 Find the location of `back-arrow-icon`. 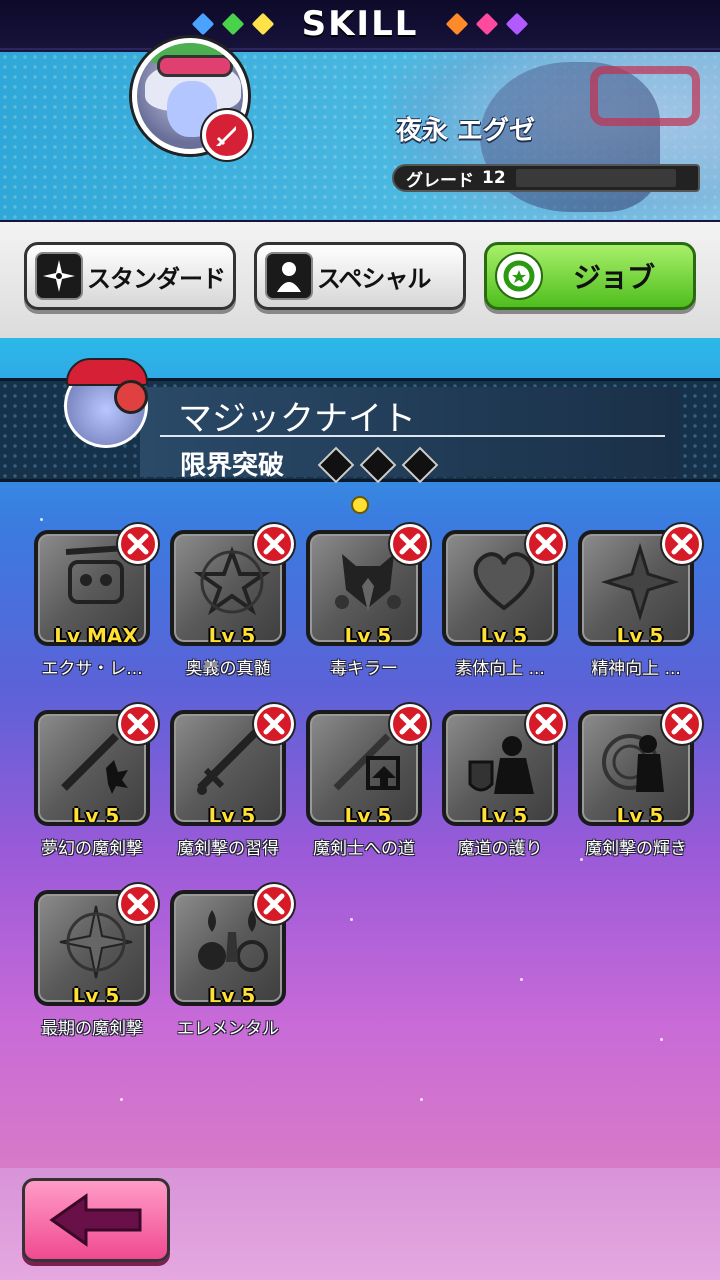

back-arrow-icon is located at coordinates (95, 1220).